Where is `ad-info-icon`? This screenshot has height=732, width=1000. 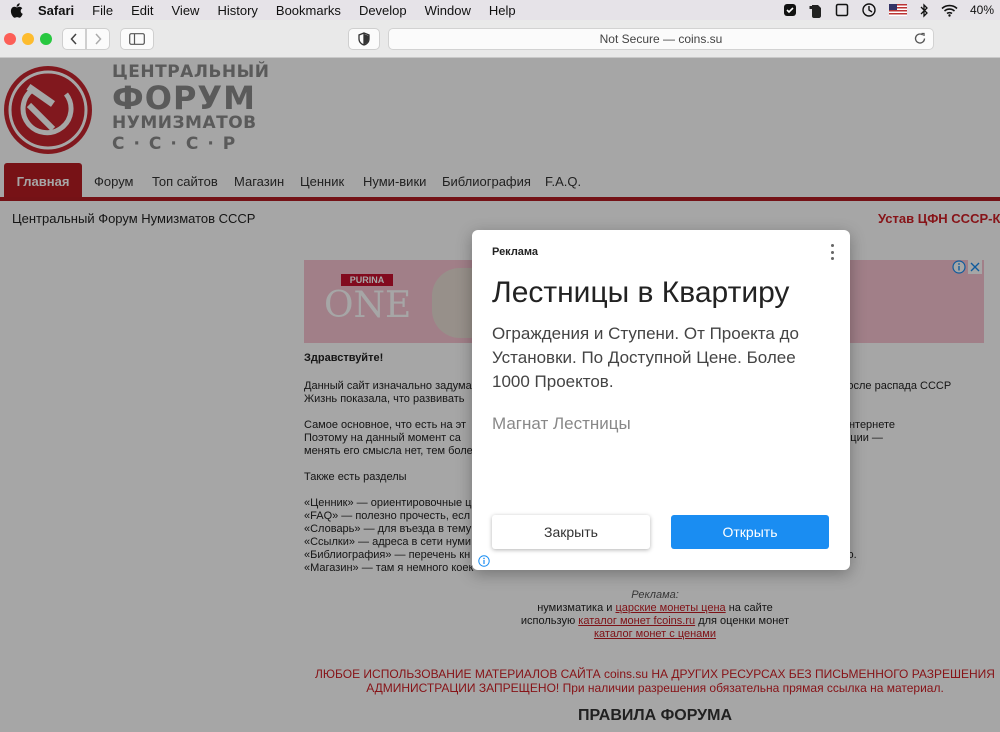 ad-info-icon is located at coordinates (484, 561).